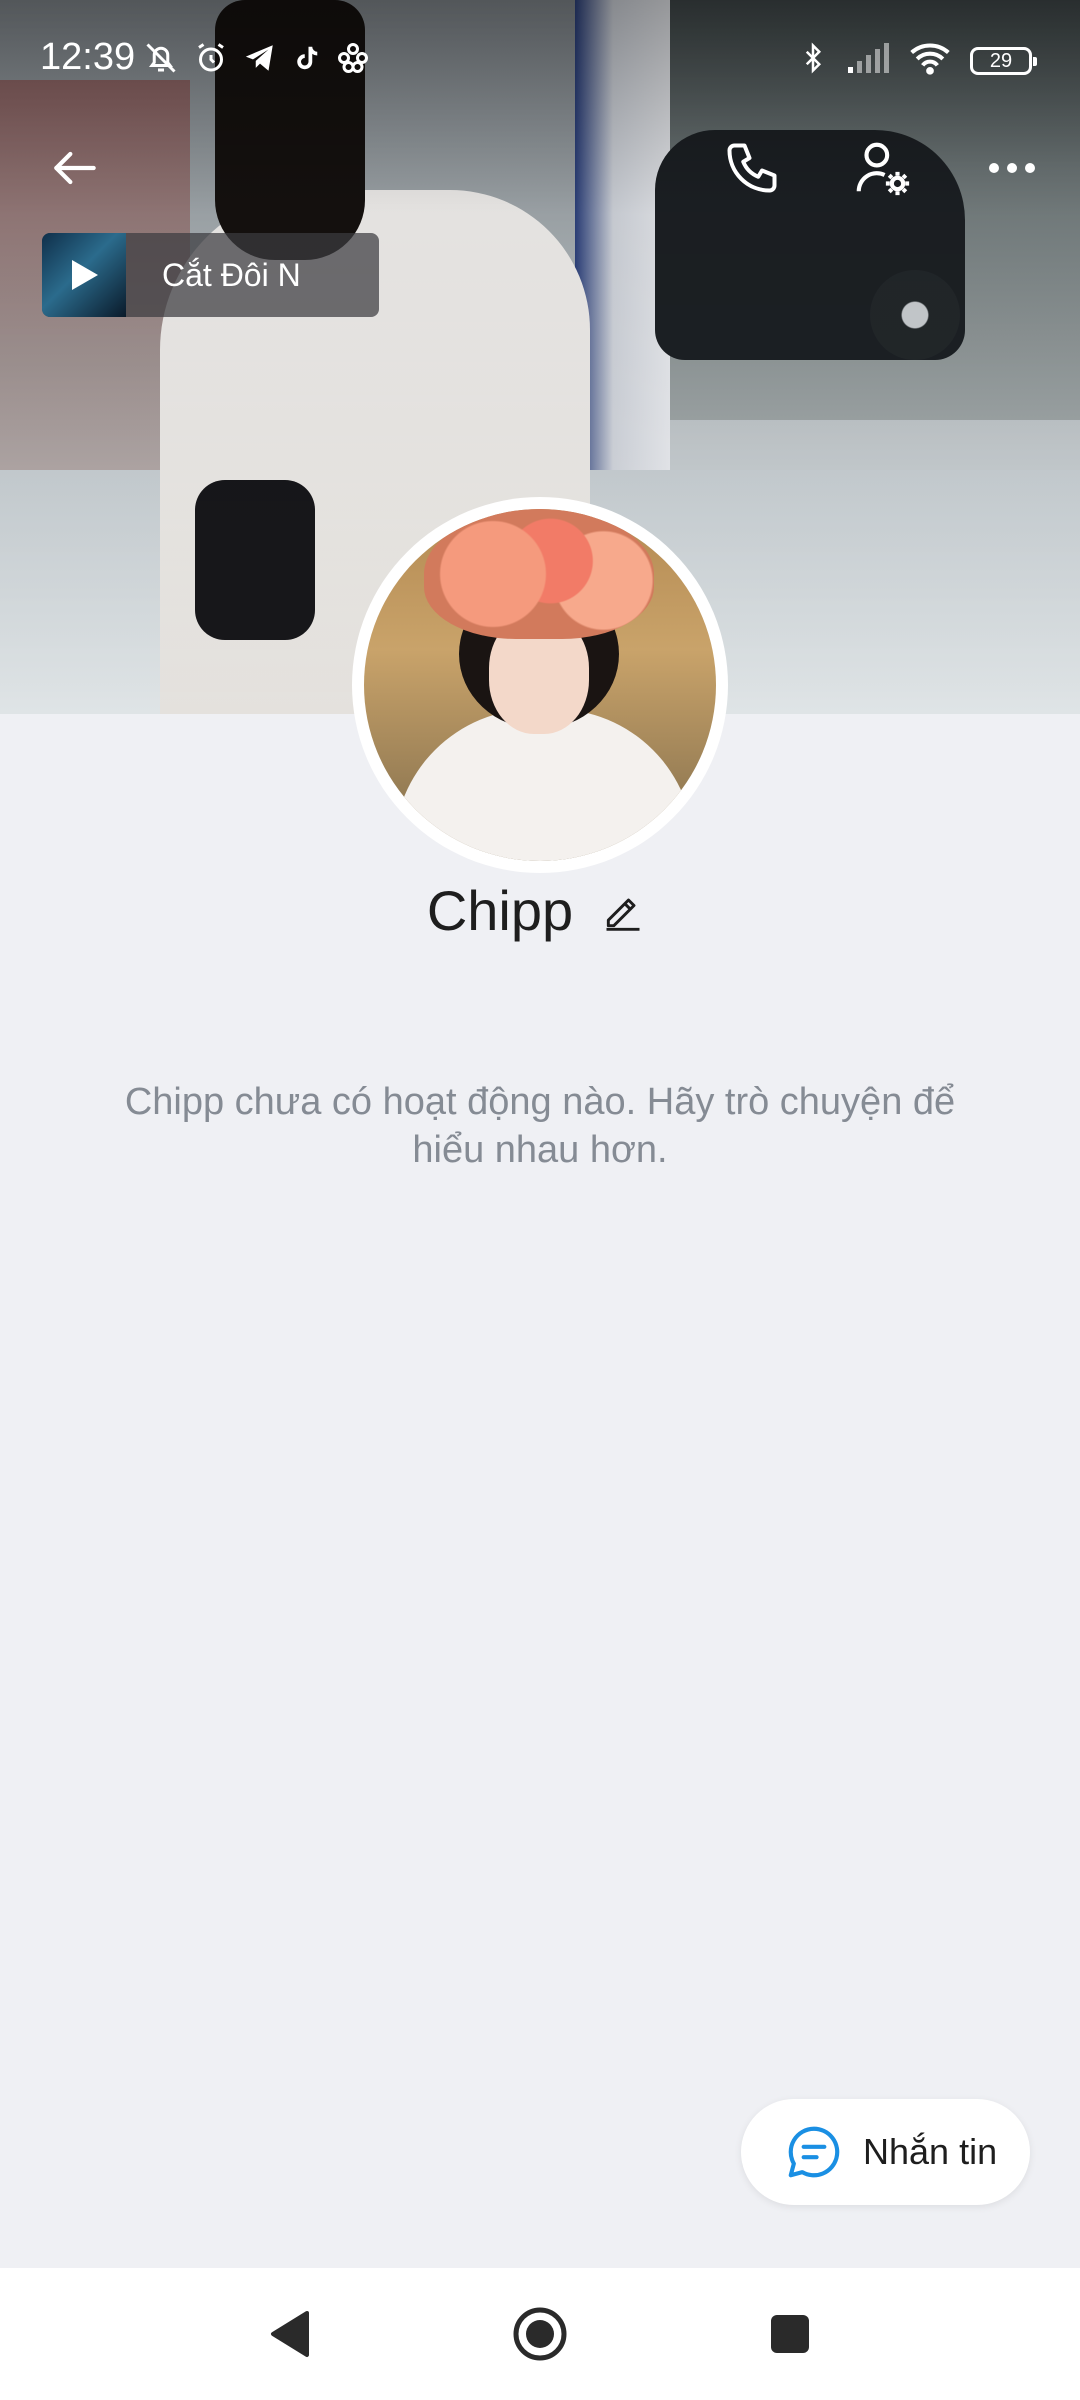  I want to click on telegram-icon, so click(260, 60).